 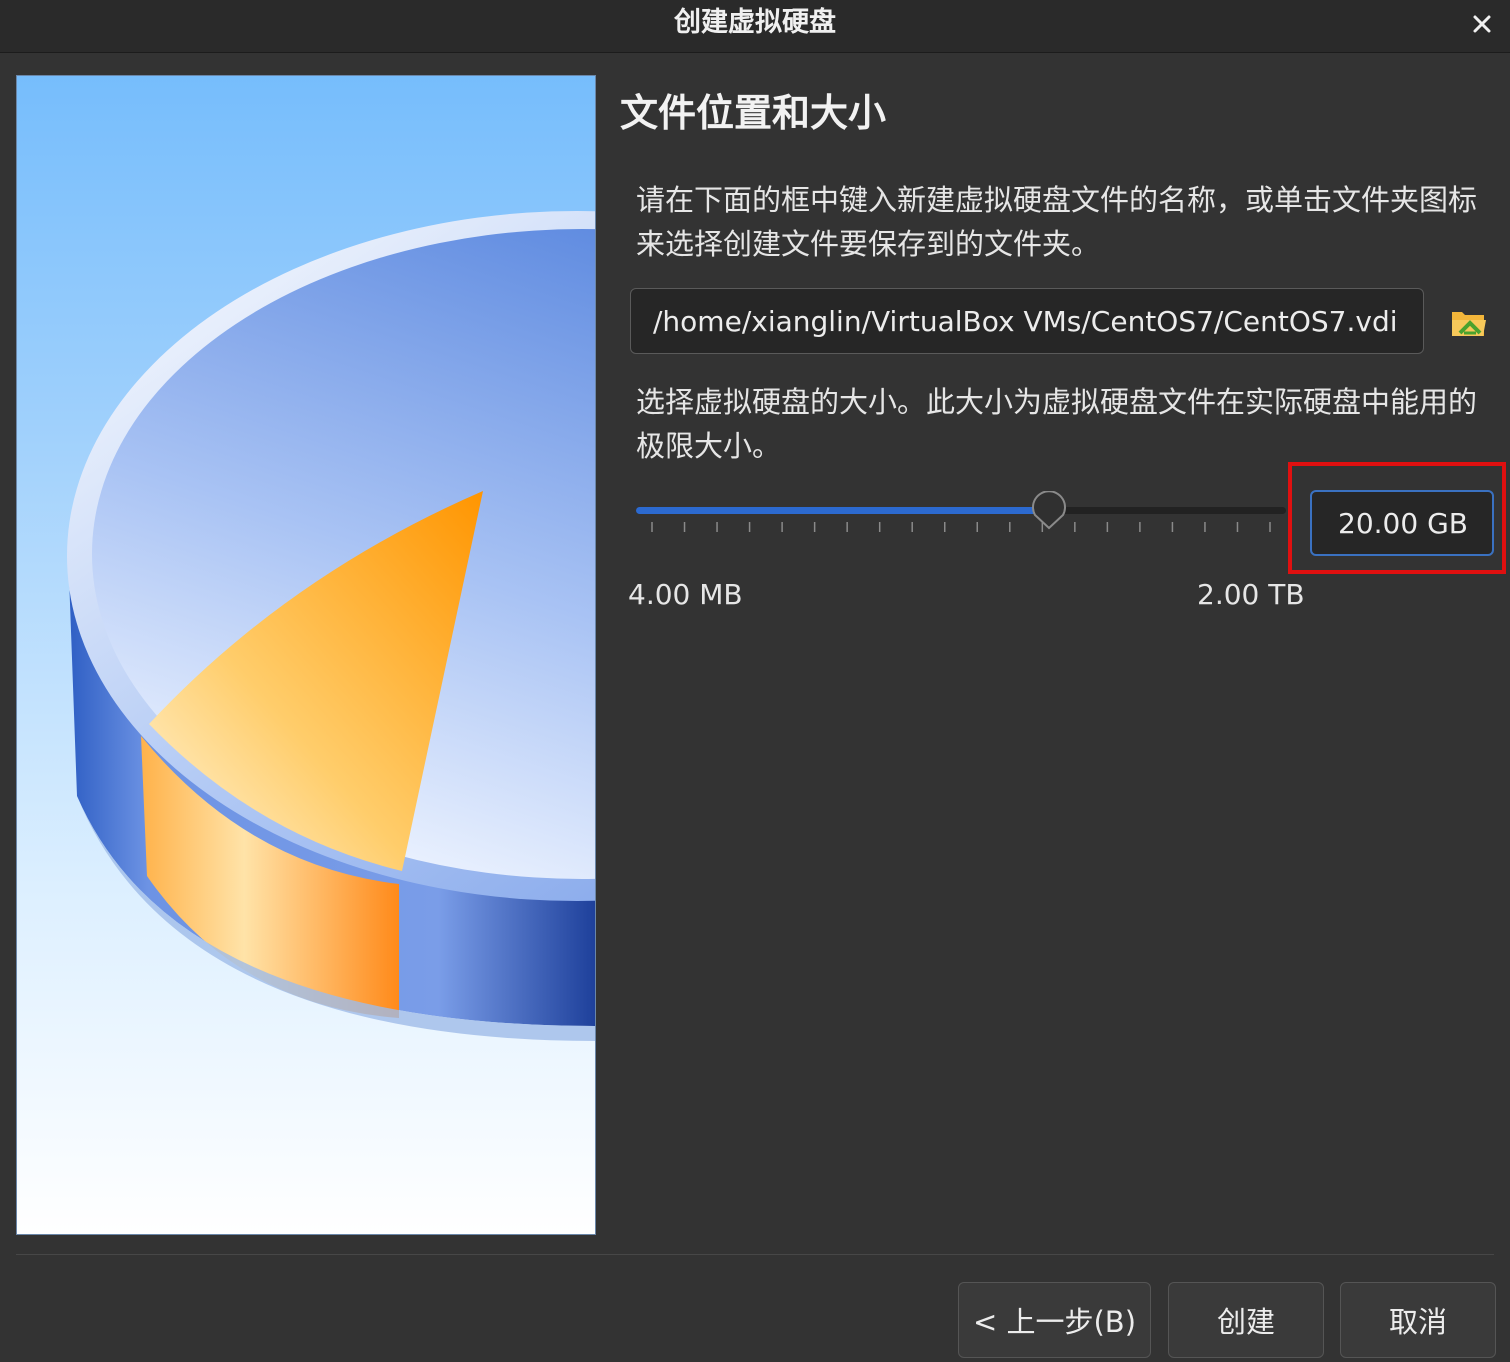 What do you see at coordinates (1418, 1320) in the screenshot?
I see `cancel-button: 取消` at bounding box center [1418, 1320].